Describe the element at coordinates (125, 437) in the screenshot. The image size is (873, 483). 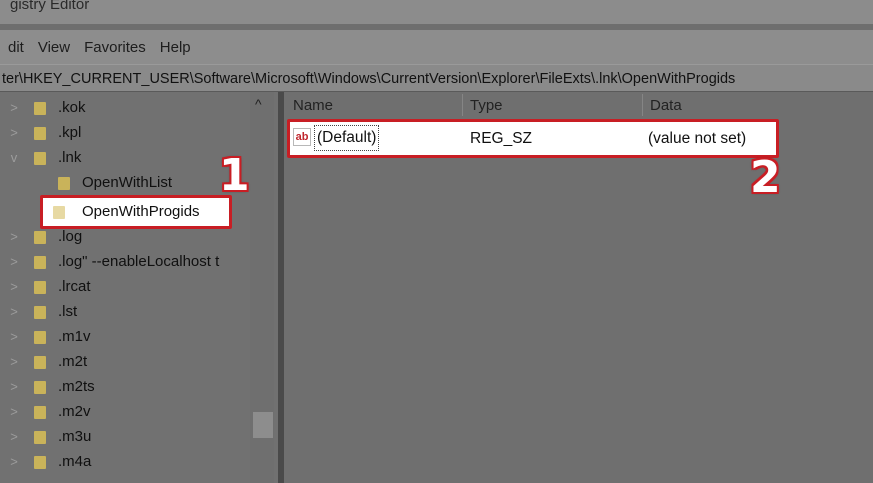
I see `tree-item-m3u: > .m3u` at that location.